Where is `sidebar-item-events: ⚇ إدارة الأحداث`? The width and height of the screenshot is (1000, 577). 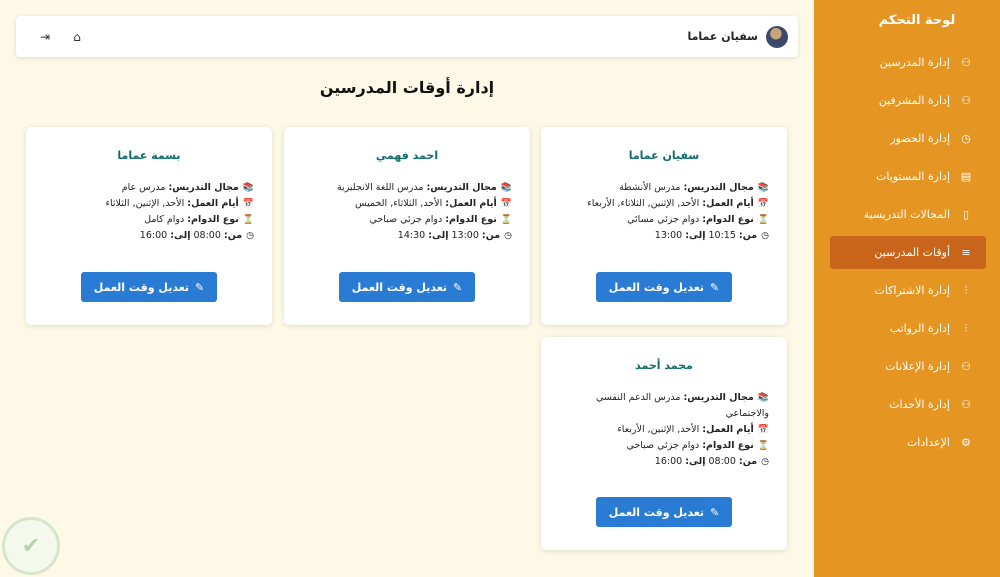
sidebar-item-events: ⚇ إدارة الأحداث is located at coordinates (908, 404).